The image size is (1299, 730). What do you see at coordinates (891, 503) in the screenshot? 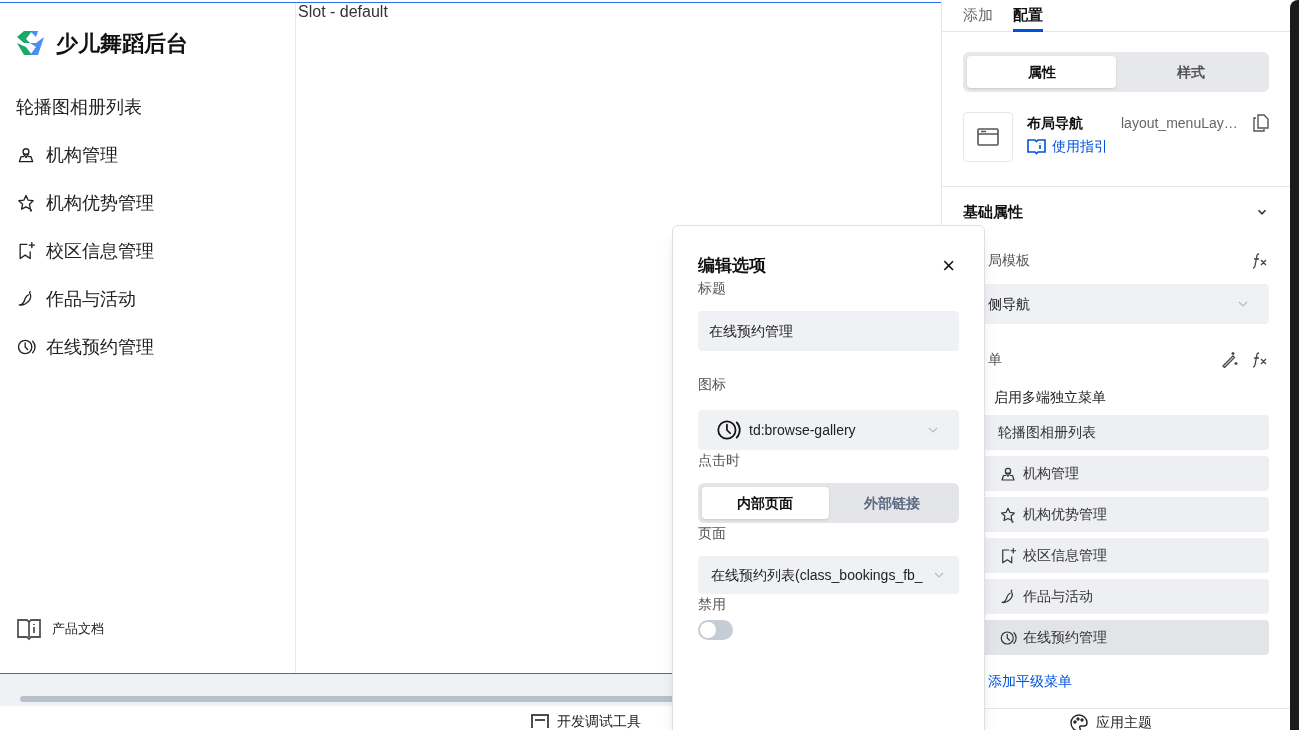
I see `segment-tab: 外部链接` at bounding box center [891, 503].